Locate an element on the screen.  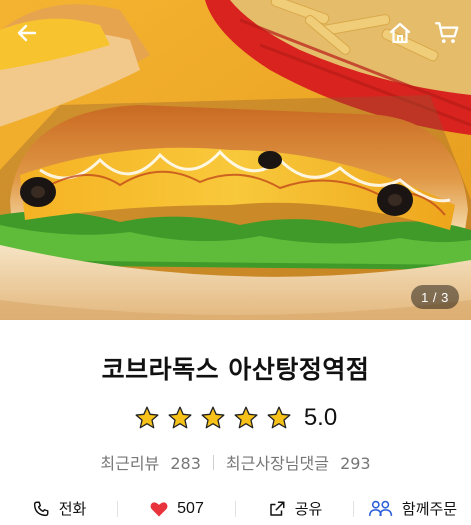
review-stats: 최근리뷰 283 최근사장님댓글 293 is located at coordinates (235, 462).